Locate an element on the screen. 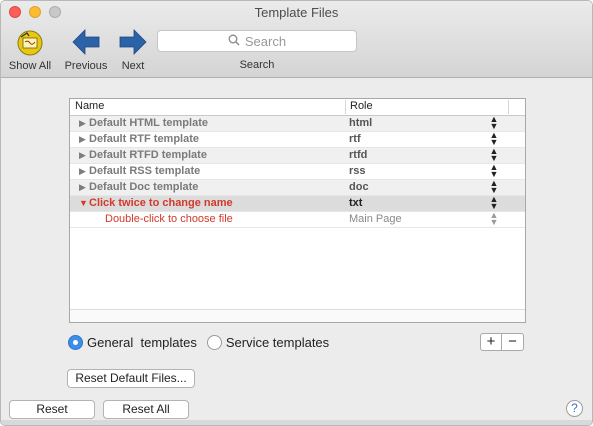 Image resolution: width=593 pixels, height=426 pixels. show-all-label: Show All is located at coordinates (30, 66).